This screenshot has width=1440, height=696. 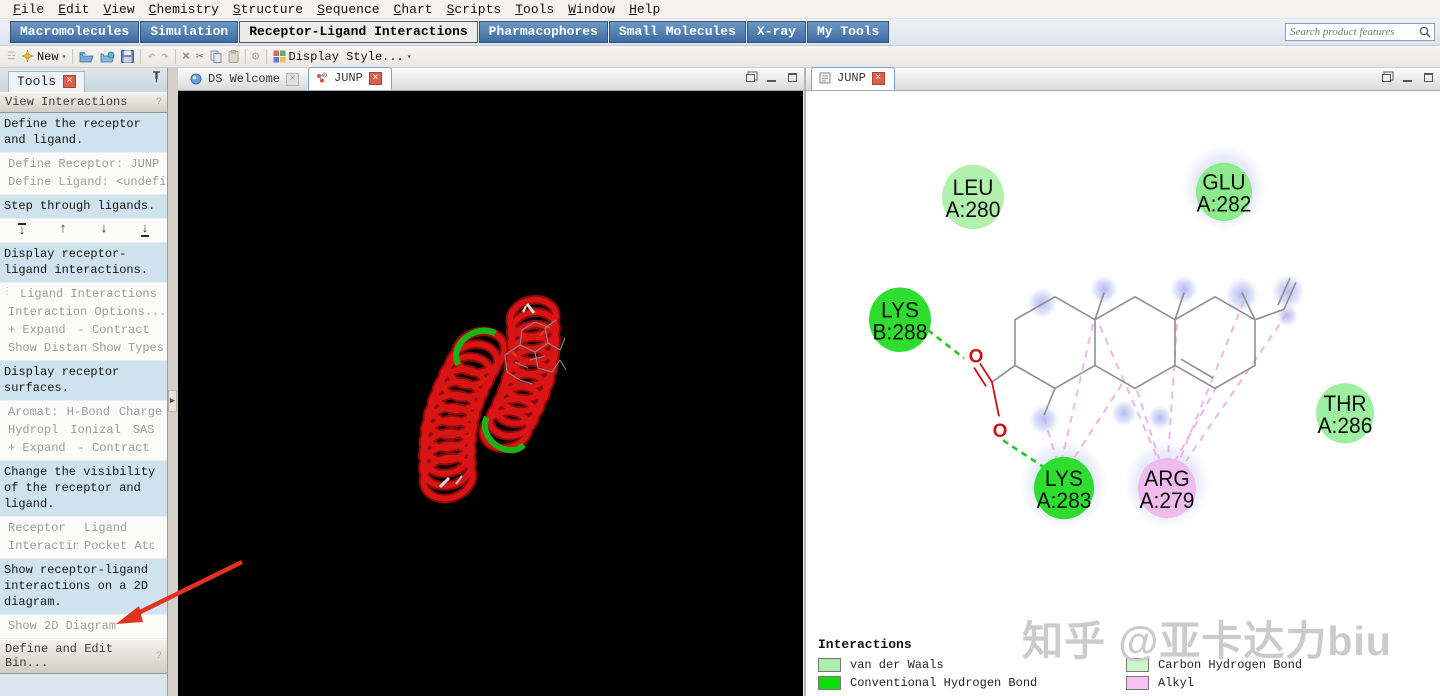 I want to click on expand-surface-link: + Expand, so click(x=37, y=448).